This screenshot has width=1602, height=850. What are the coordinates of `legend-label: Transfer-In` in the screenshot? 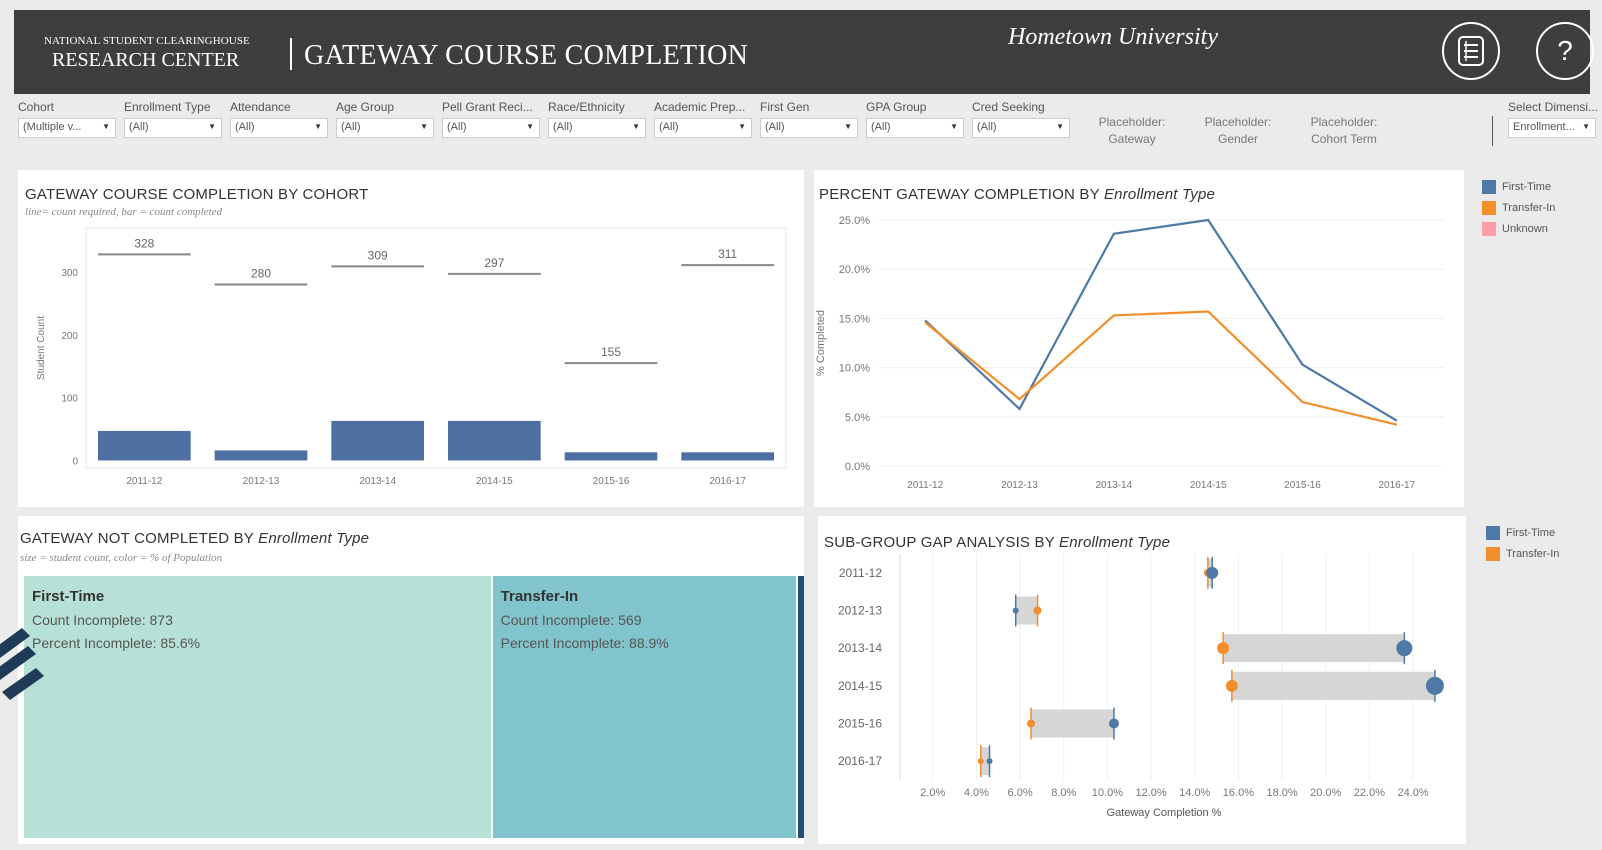 It's located at (1529, 207).